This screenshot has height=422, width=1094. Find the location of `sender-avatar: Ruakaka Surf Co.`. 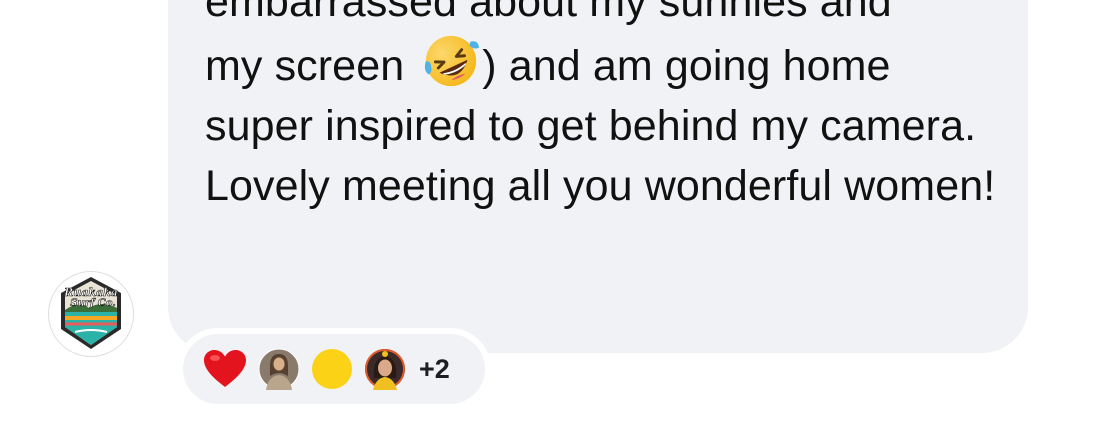

sender-avatar: Ruakaka Surf Co. is located at coordinates (91, 314).